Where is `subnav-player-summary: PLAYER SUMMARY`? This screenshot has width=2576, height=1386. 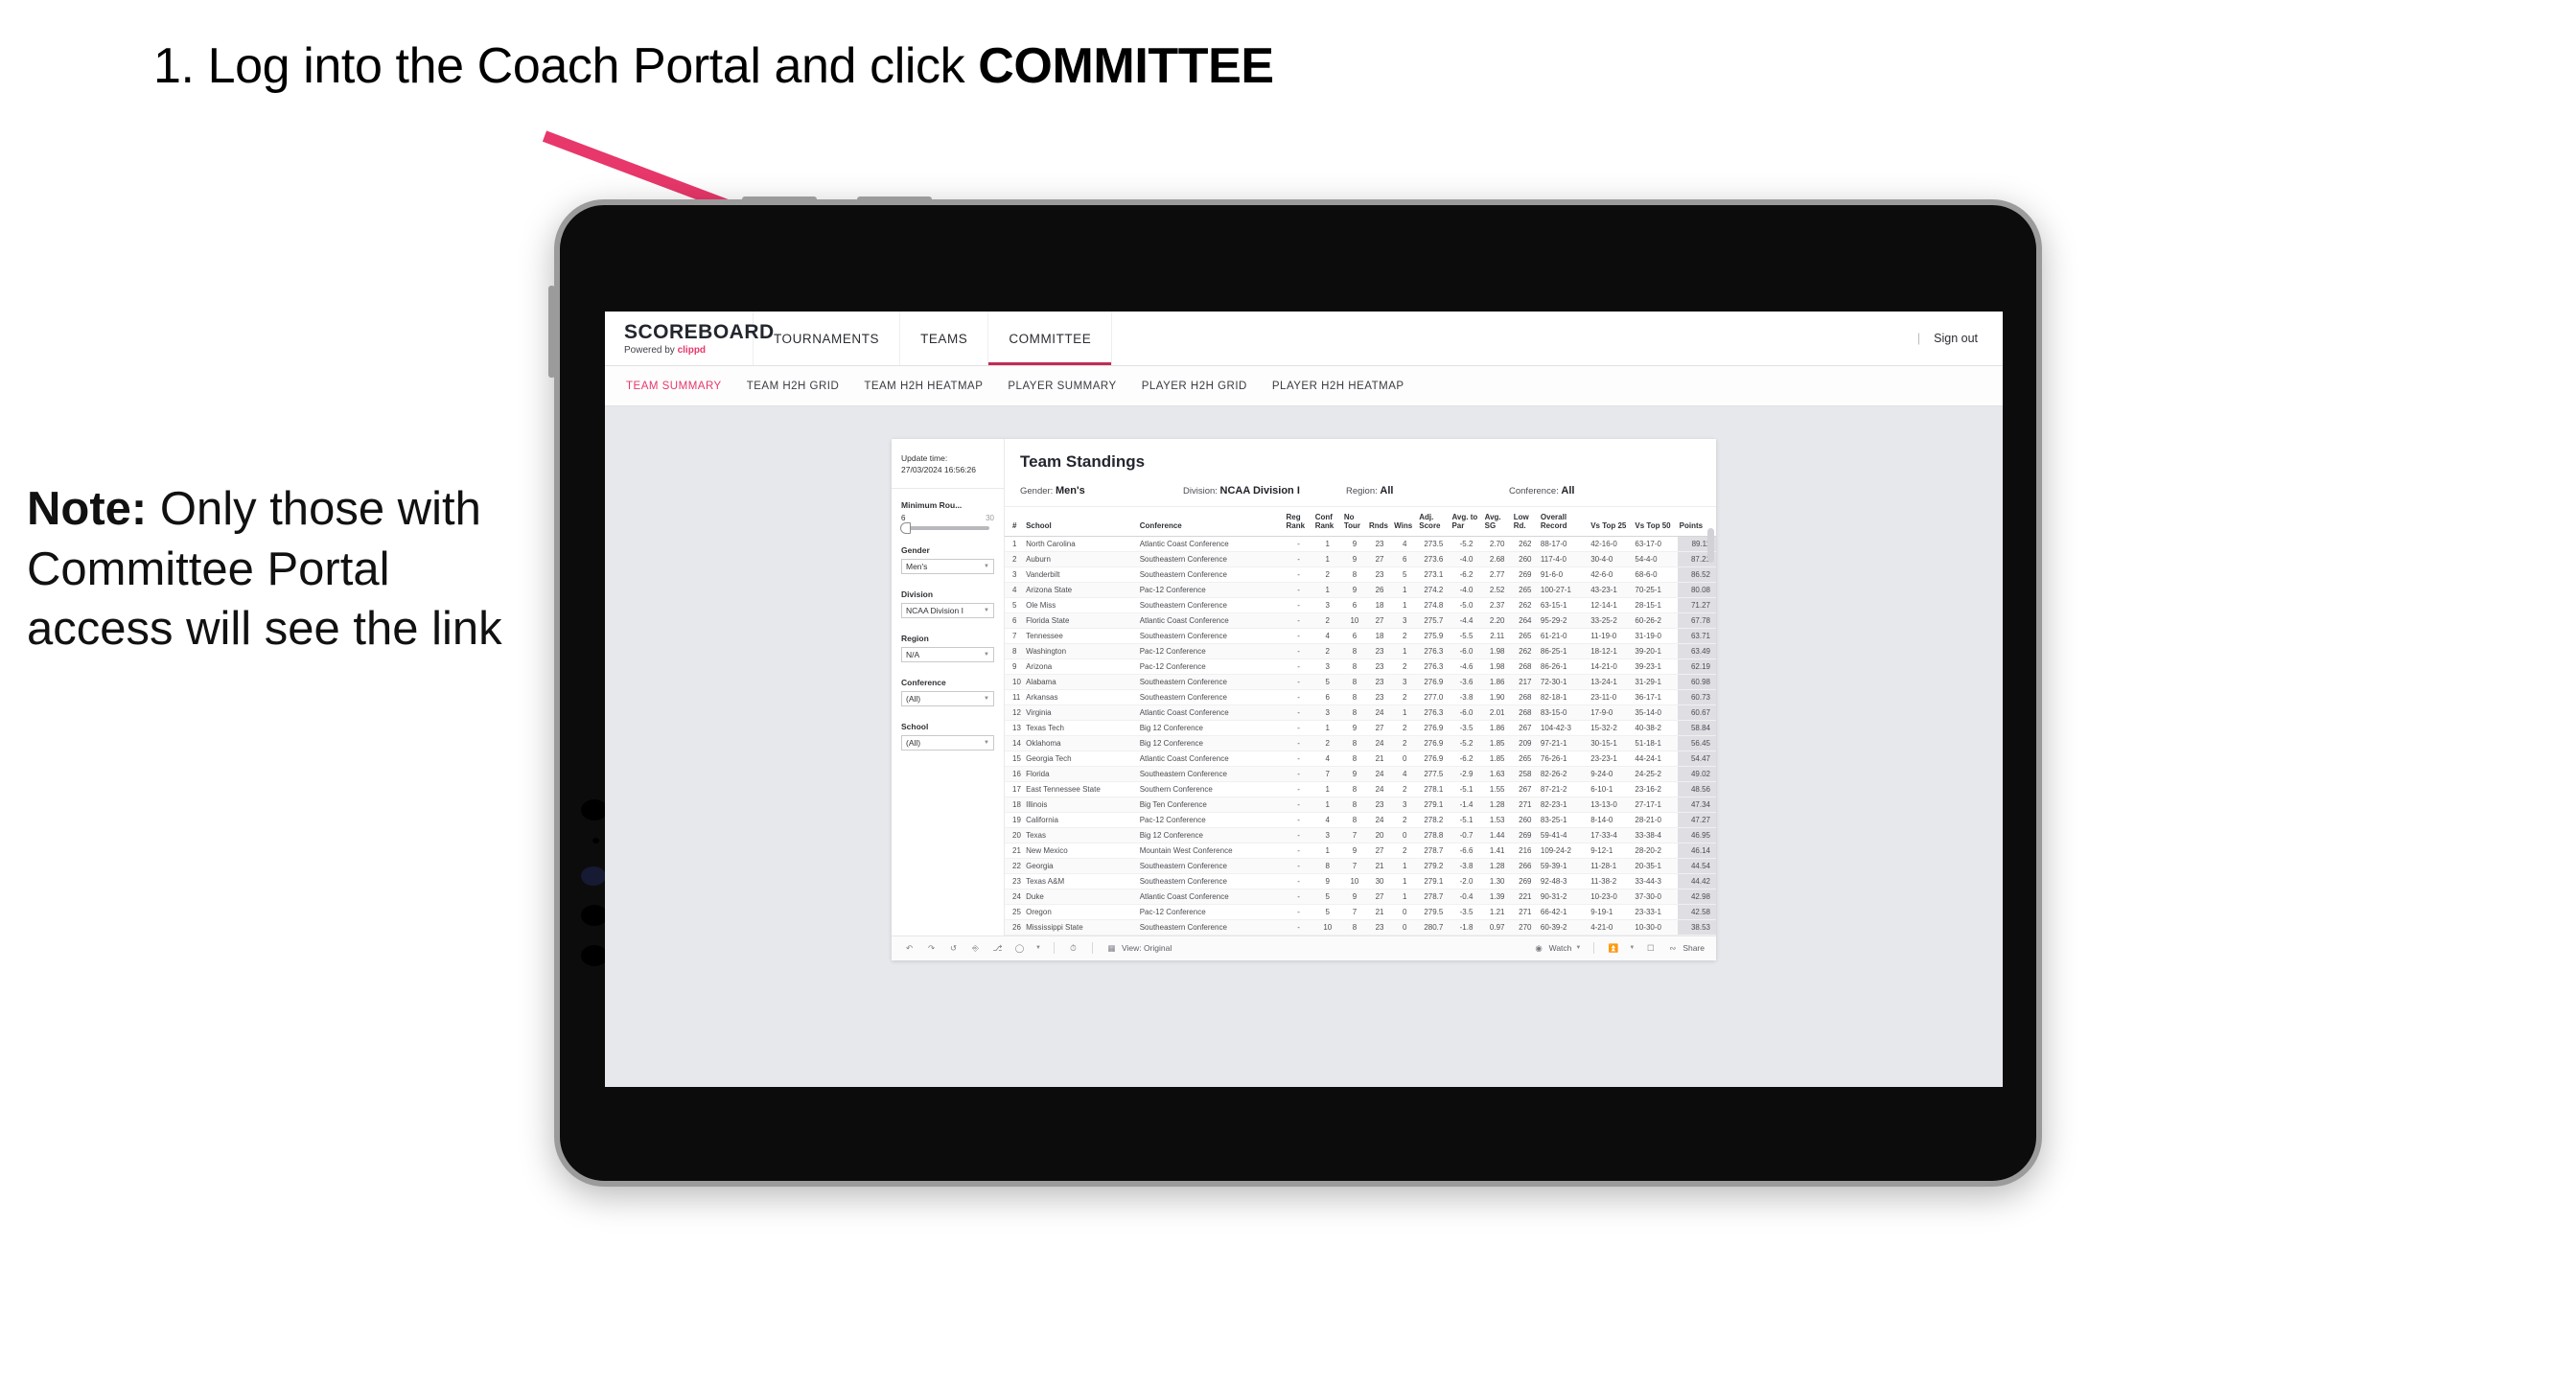
subnav-player-summary: PLAYER SUMMARY is located at coordinates (1062, 387).